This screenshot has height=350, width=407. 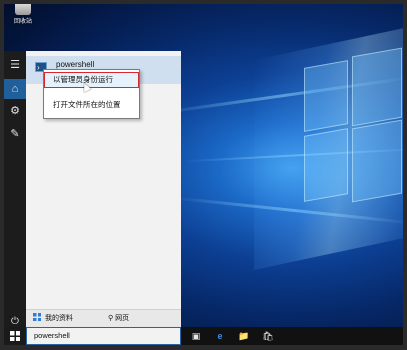 I want to click on context-menu-run-as-admin: 以管理员身份运行, so click(x=91, y=80).